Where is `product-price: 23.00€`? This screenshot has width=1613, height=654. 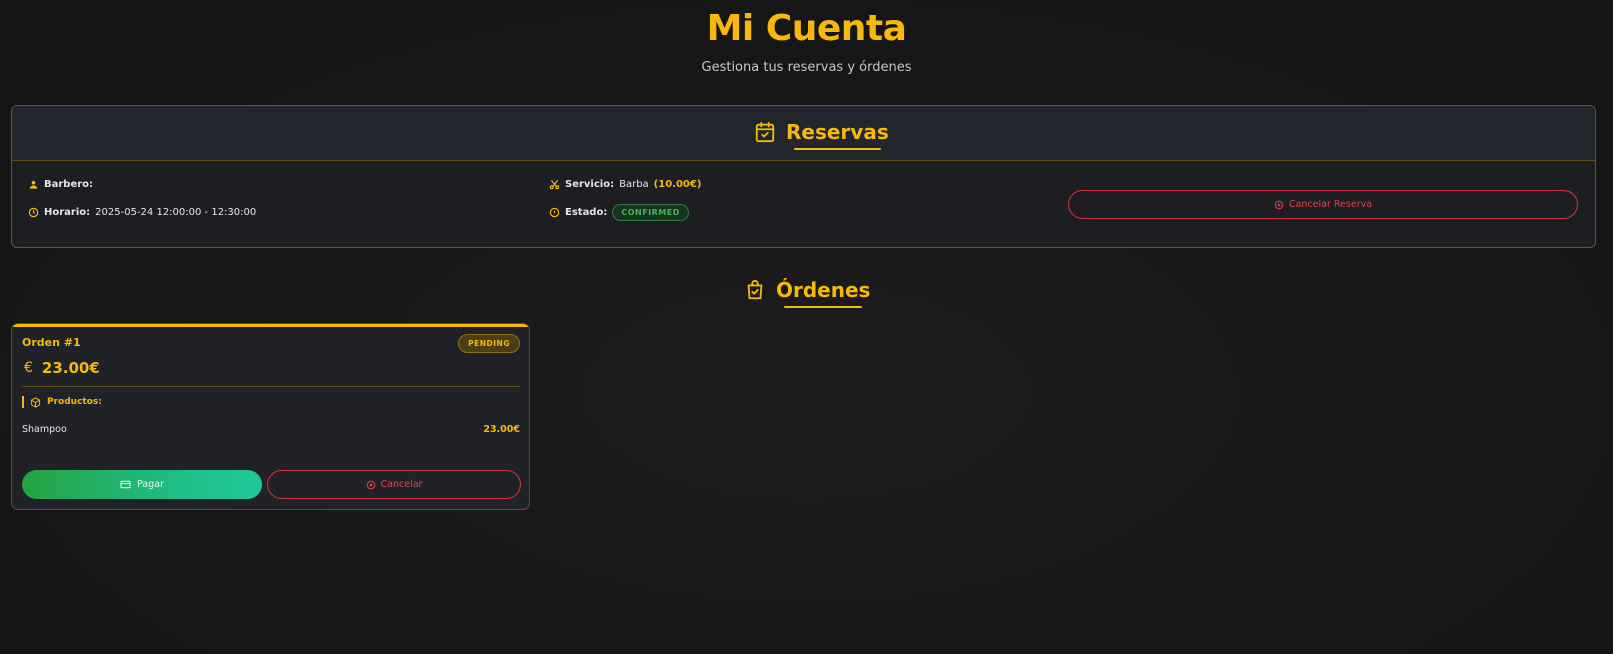 product-price: 23.00€ is located at coordinates (501, 429).